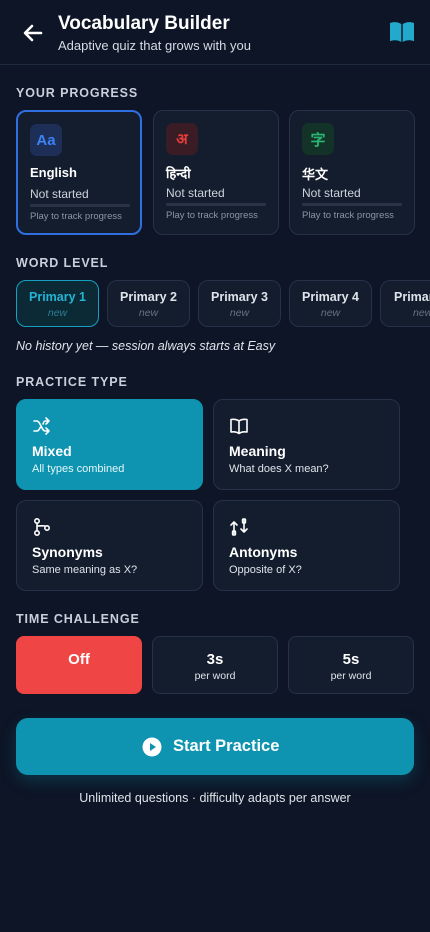  I want to click on book-open-icon, so click(239, 426).